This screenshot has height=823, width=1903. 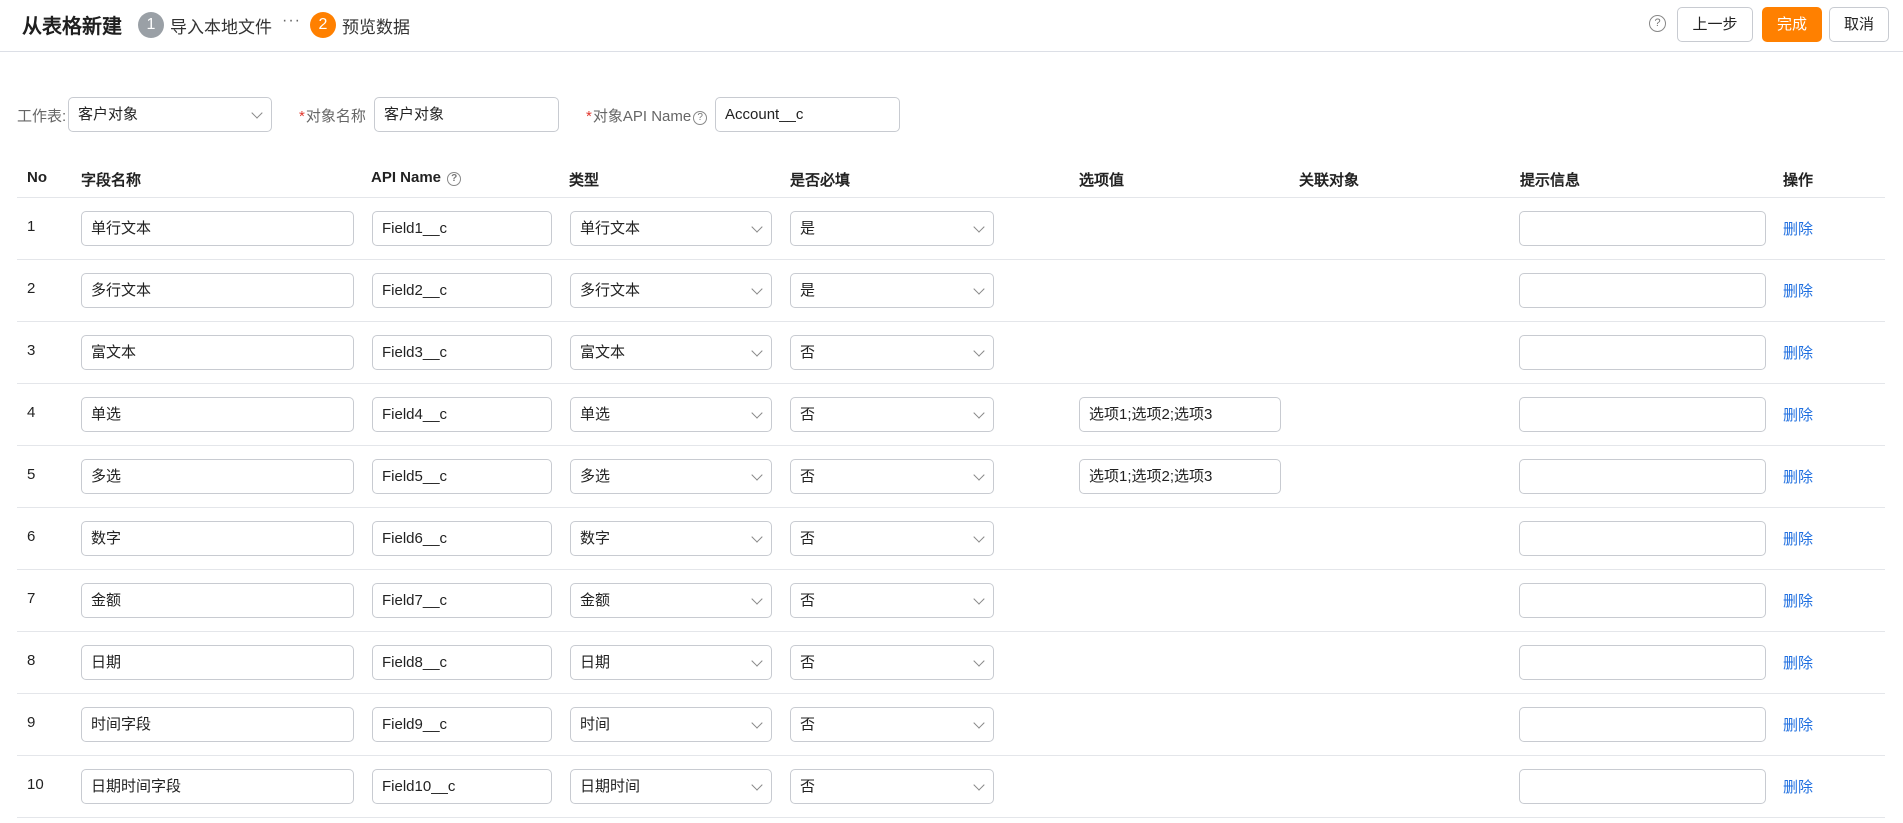 What do you see at coordinates (376, 27) in the screenshot?
I see `step-label-preview: 预览数据` at bounding box center [376, 27].